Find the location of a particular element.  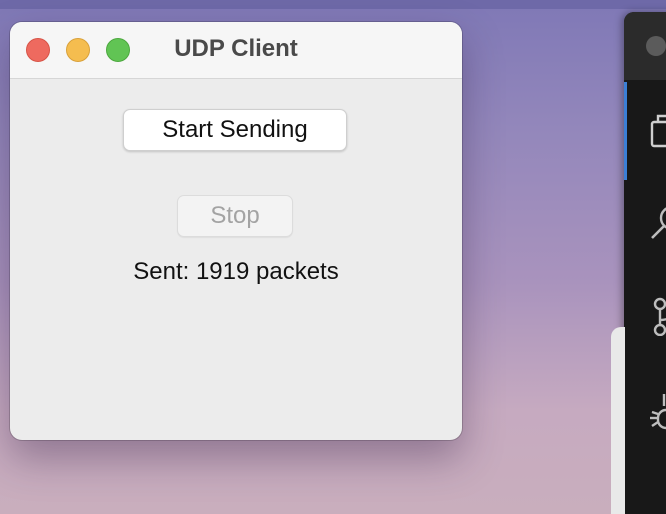

zoom-window-button is located at coordinates (118, 50).